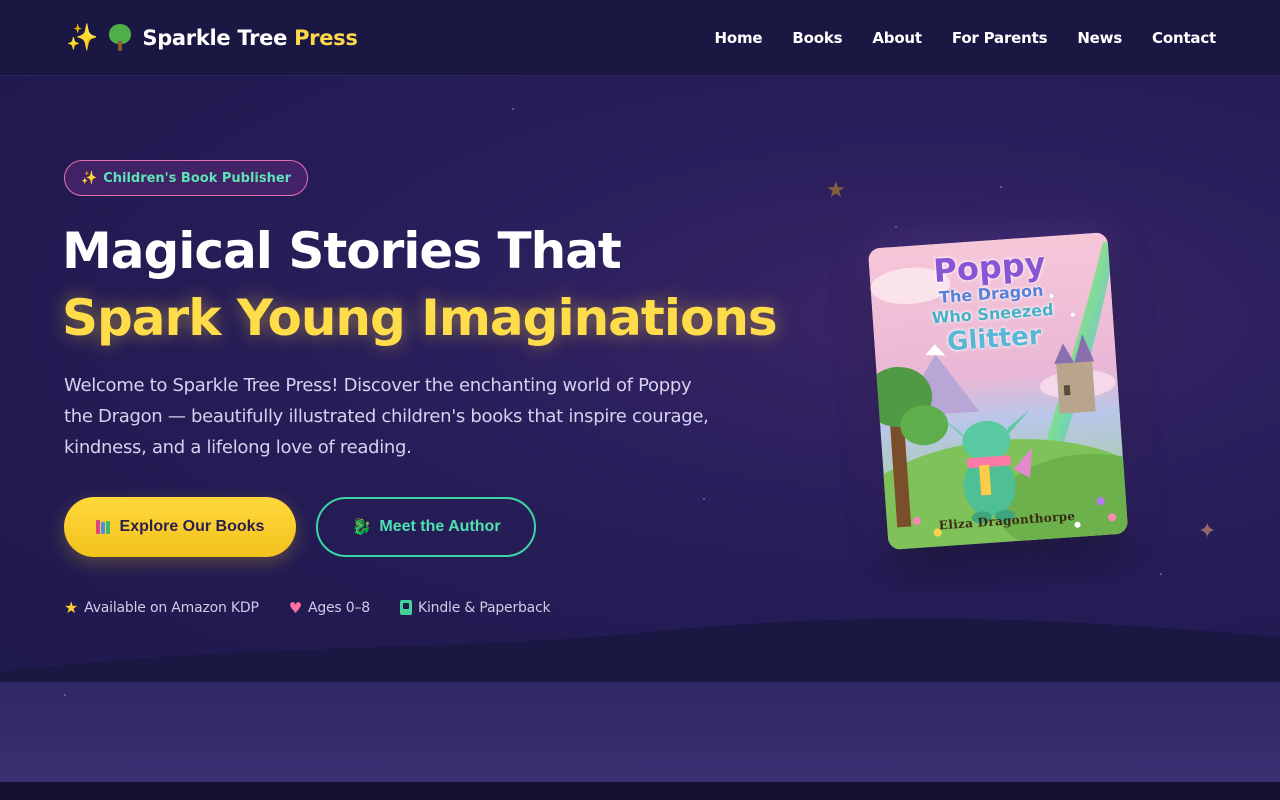 Image resolution: width=1280 pixels, height=800 pixels. Describe the element at coordinates (1099, 38) in the screenshot. I see `nav-link-news: News` at that location.